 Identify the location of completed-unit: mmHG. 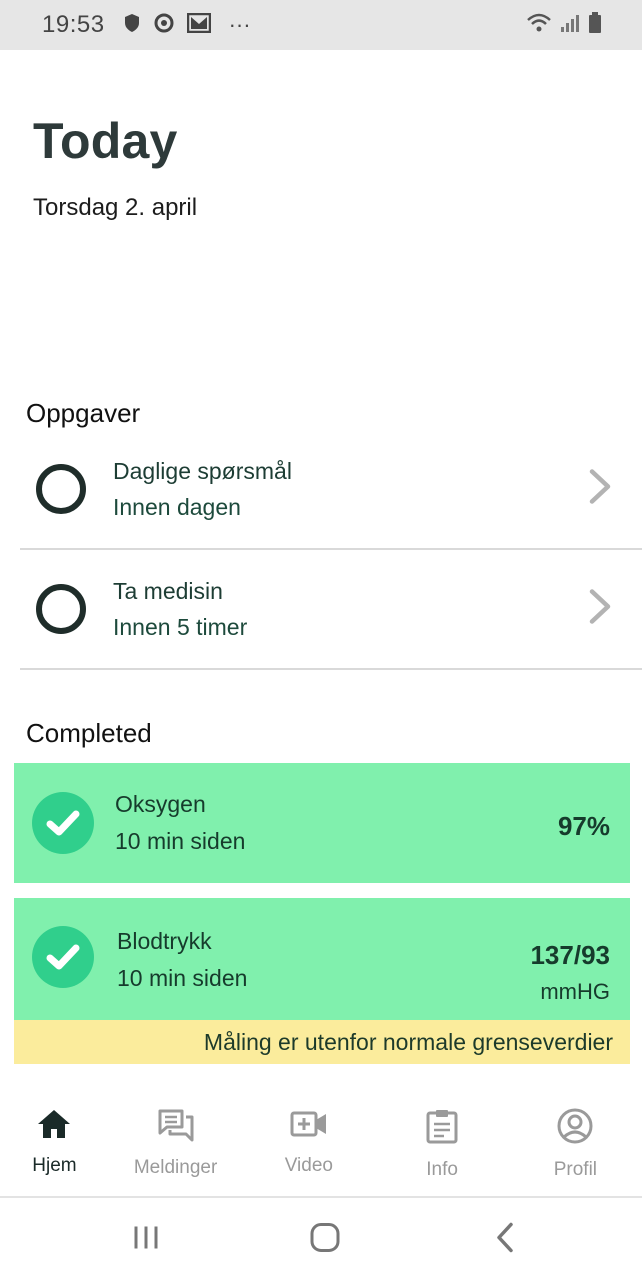
(575, 991).